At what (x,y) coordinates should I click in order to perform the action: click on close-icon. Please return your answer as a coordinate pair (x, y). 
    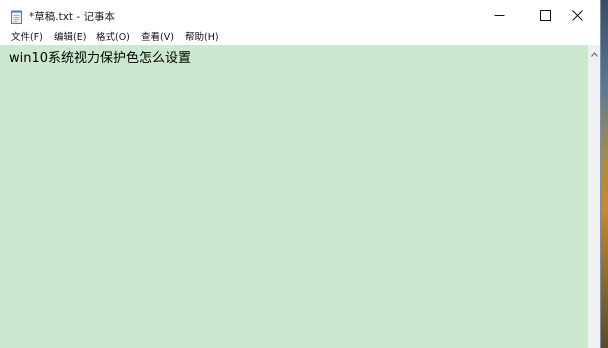
    Looking at the image, I should click on (577, 15).